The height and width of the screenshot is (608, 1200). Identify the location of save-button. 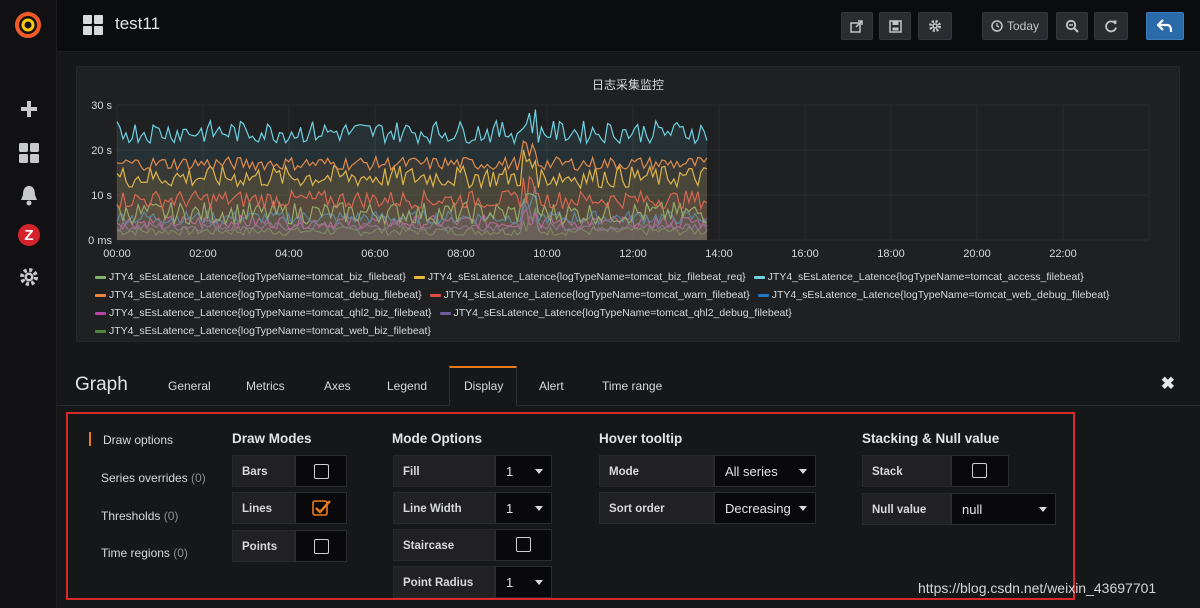
(895, 26).